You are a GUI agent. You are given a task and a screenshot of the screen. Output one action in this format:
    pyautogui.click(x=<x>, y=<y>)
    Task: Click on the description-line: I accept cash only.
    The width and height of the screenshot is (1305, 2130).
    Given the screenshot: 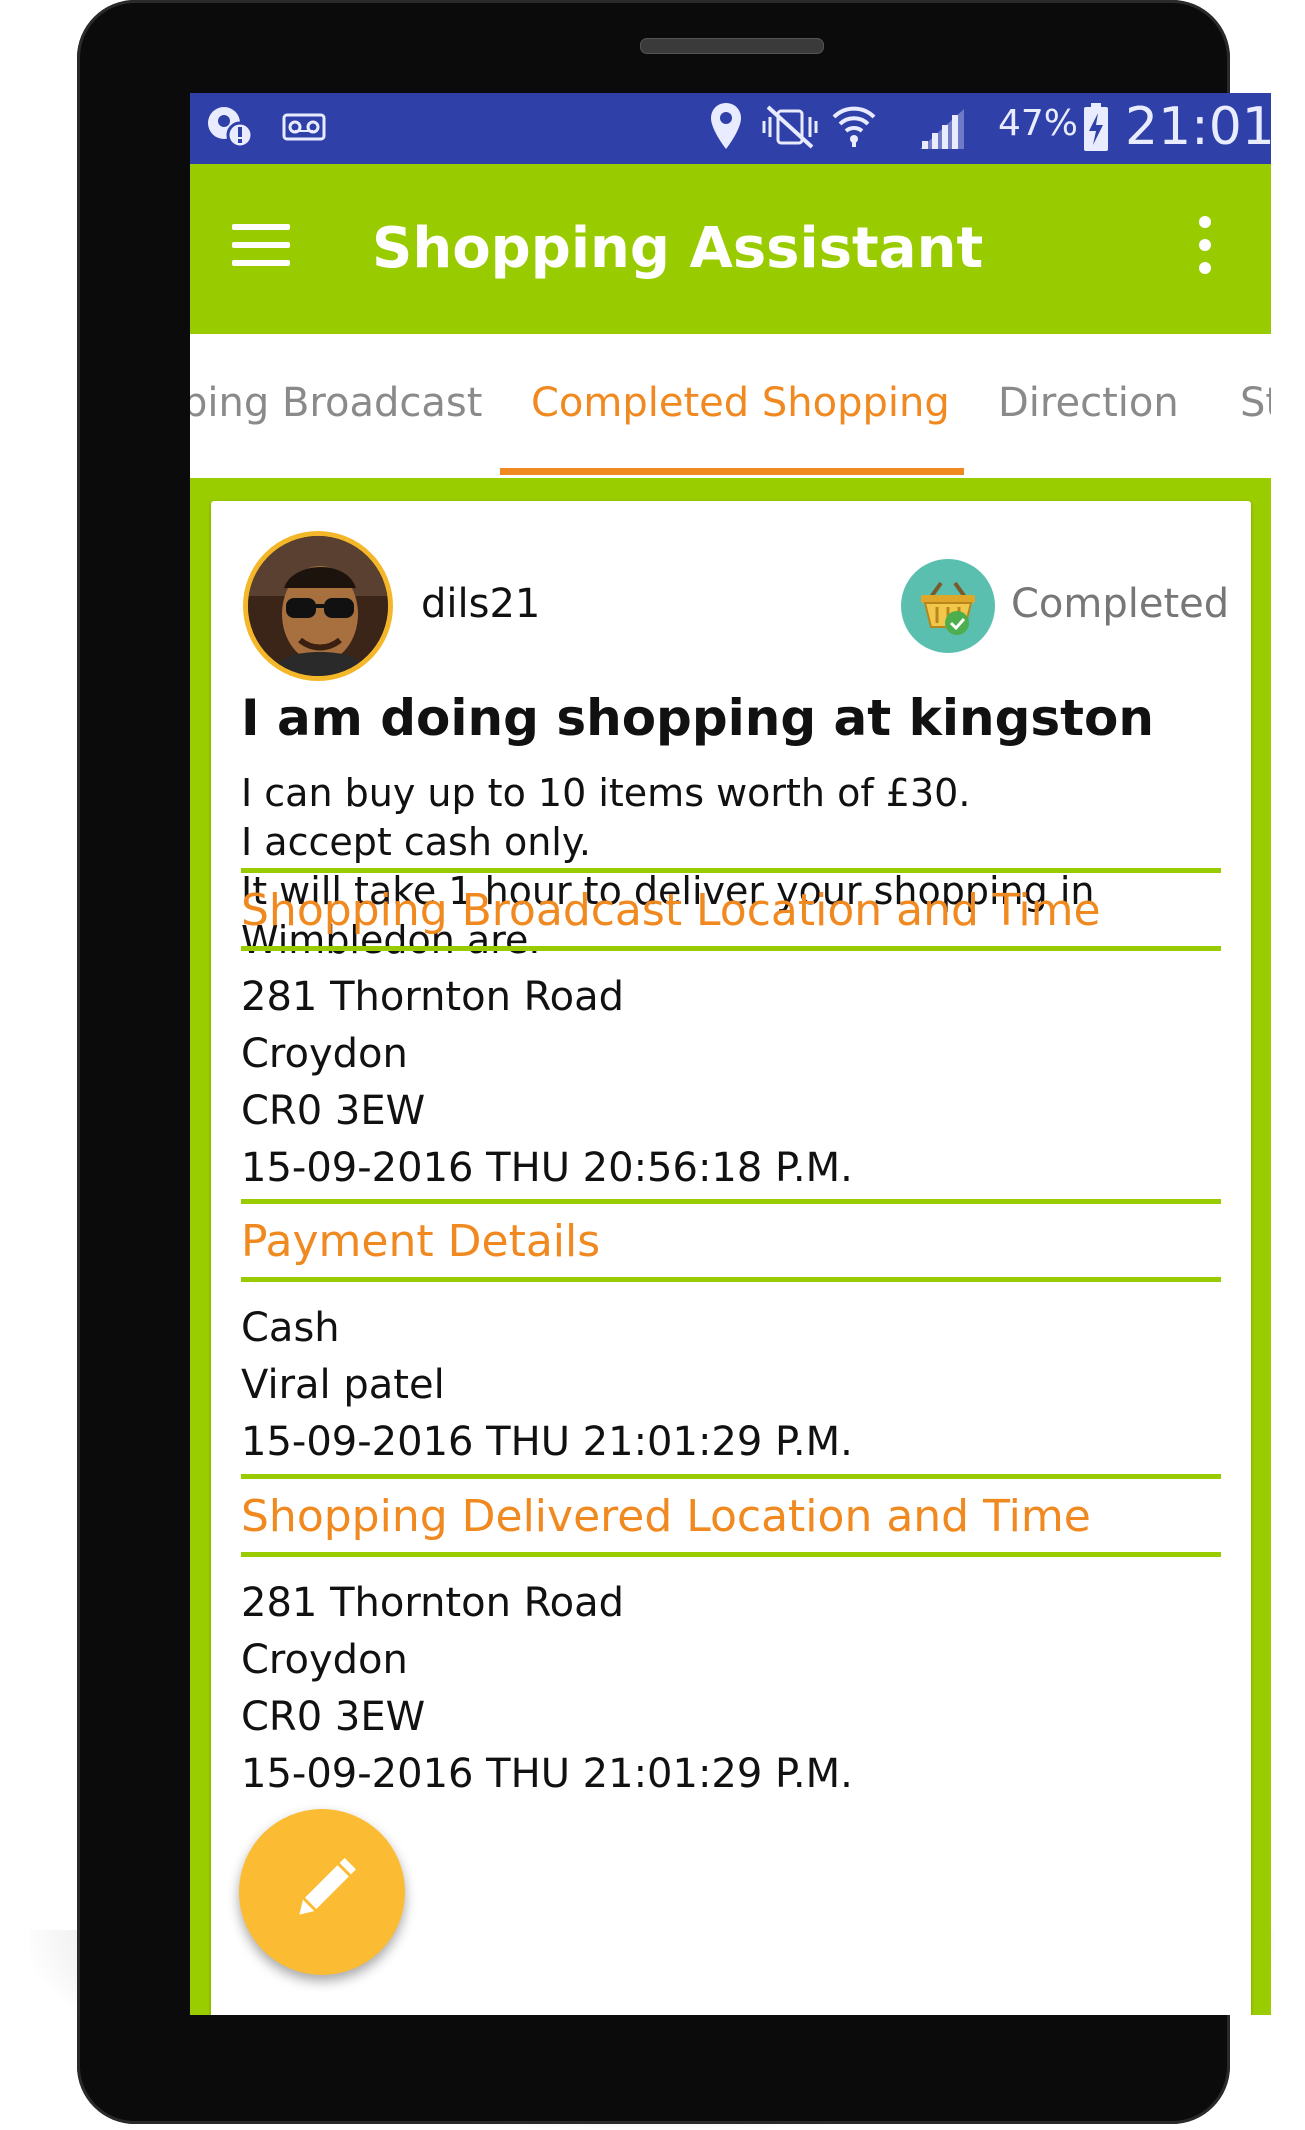 What is the action you would take?
    pyautogui.click(x=416, y=842)
    